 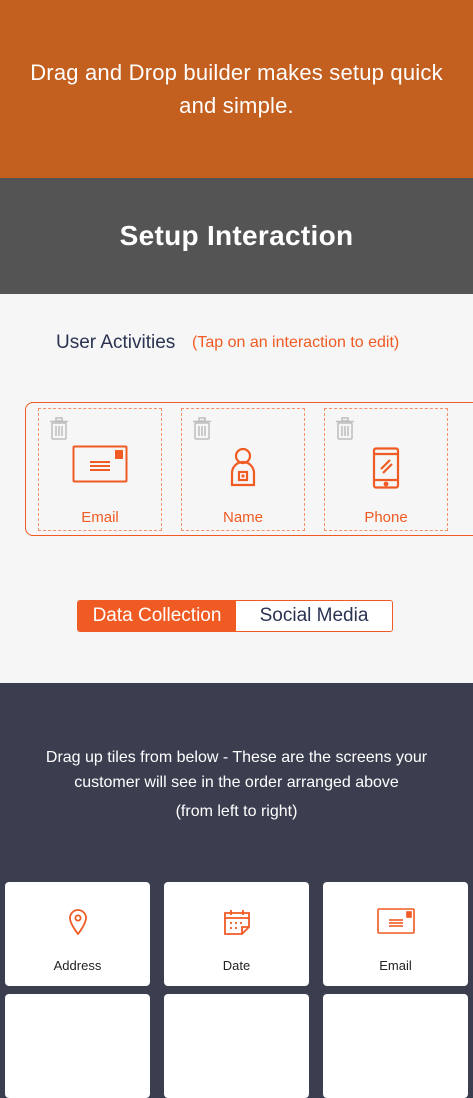 I want to click on instructions-line-3: (from left to right), so click(x=236, y=811).